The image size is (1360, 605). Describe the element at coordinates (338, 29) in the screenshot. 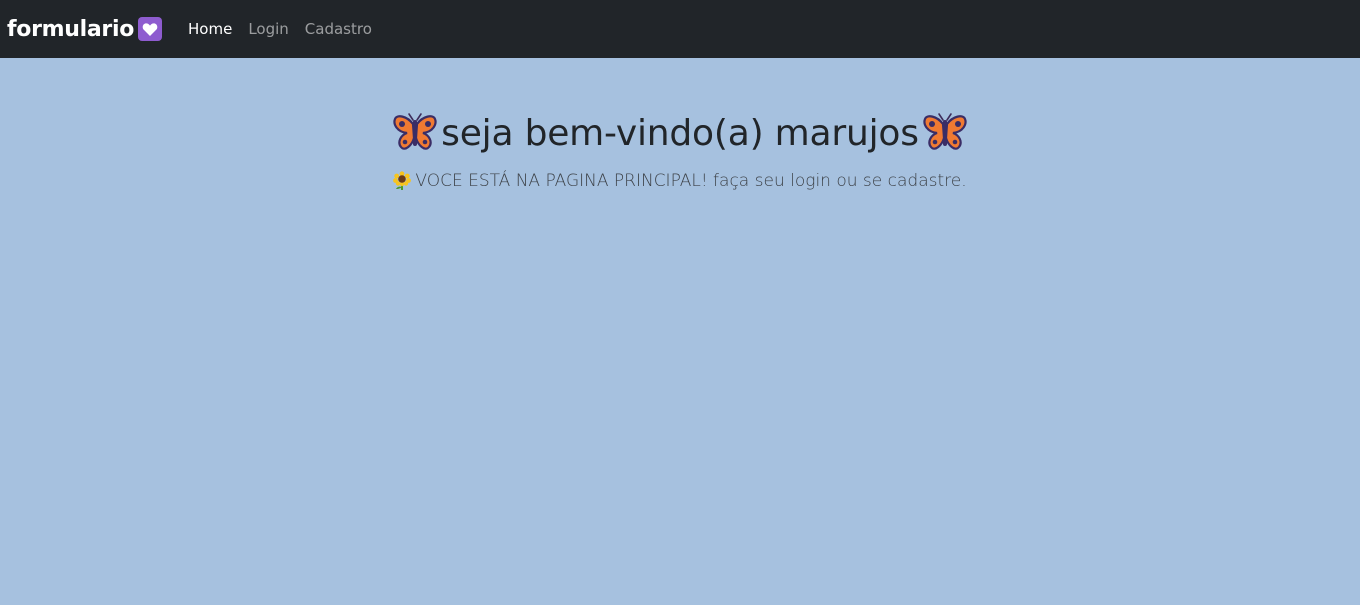

I see `nav-link-cadastro: Cadastro` at that location.